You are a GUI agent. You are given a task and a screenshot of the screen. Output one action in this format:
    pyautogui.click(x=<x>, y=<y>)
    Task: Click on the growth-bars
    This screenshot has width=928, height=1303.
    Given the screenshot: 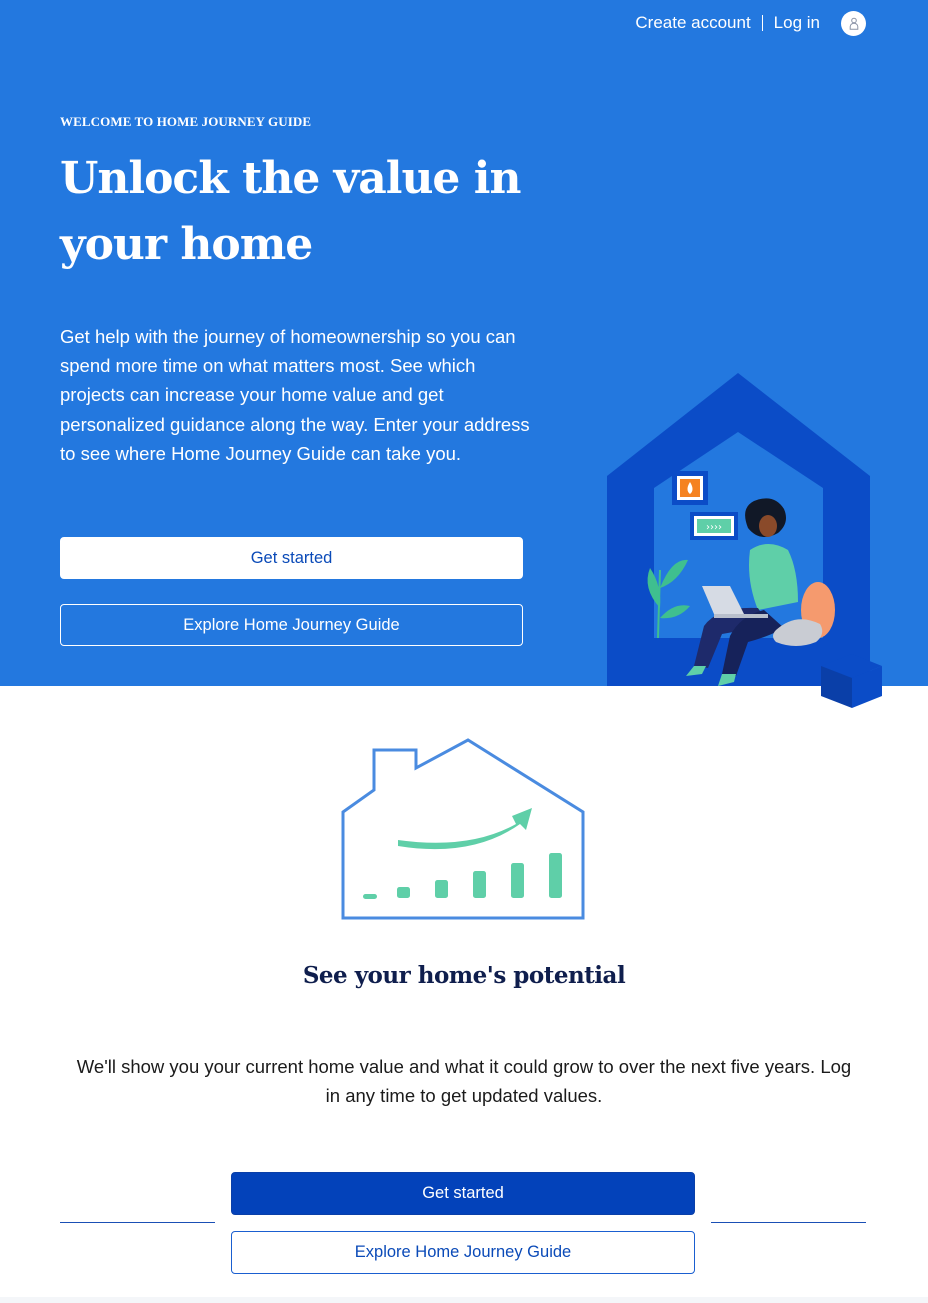 What is the action you would take?
    pyautogui.click(x=462, y=876)
    